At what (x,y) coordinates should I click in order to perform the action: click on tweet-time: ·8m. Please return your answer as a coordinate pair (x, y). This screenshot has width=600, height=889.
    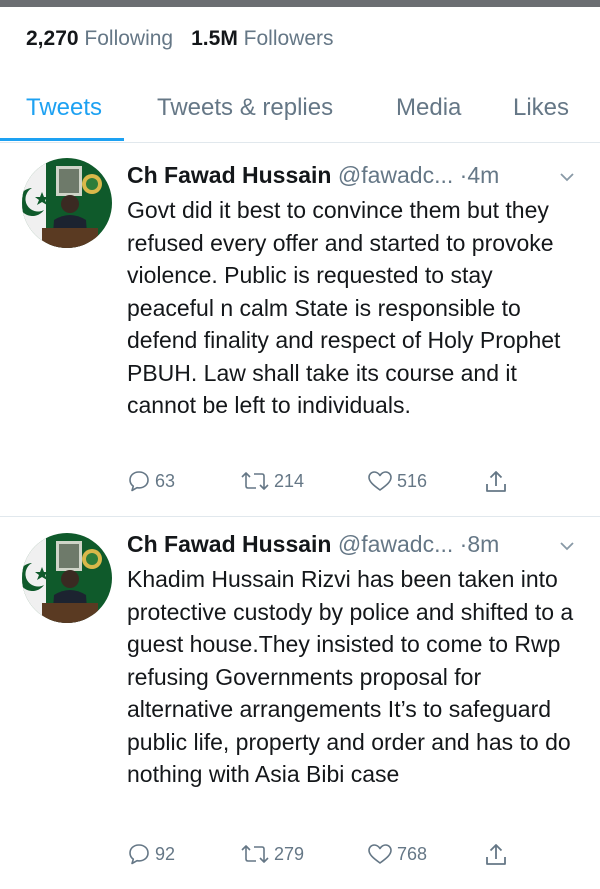
    Looking at the image, I should click on (480, 544).